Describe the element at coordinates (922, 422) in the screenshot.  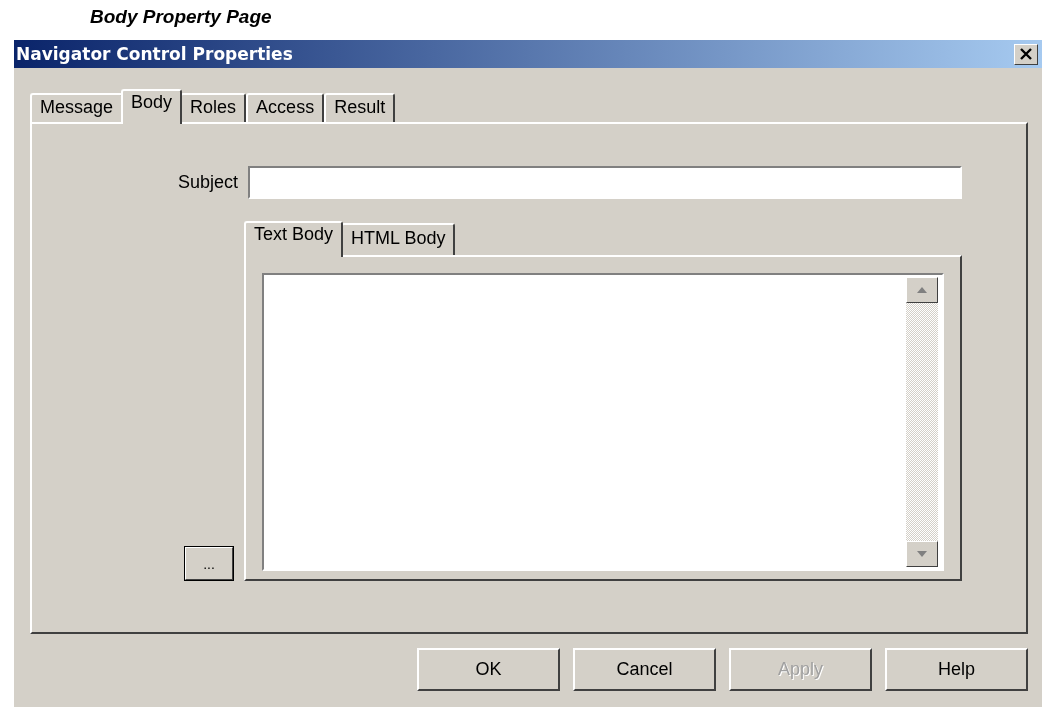
I see `vertical-scrollbar` at that location.